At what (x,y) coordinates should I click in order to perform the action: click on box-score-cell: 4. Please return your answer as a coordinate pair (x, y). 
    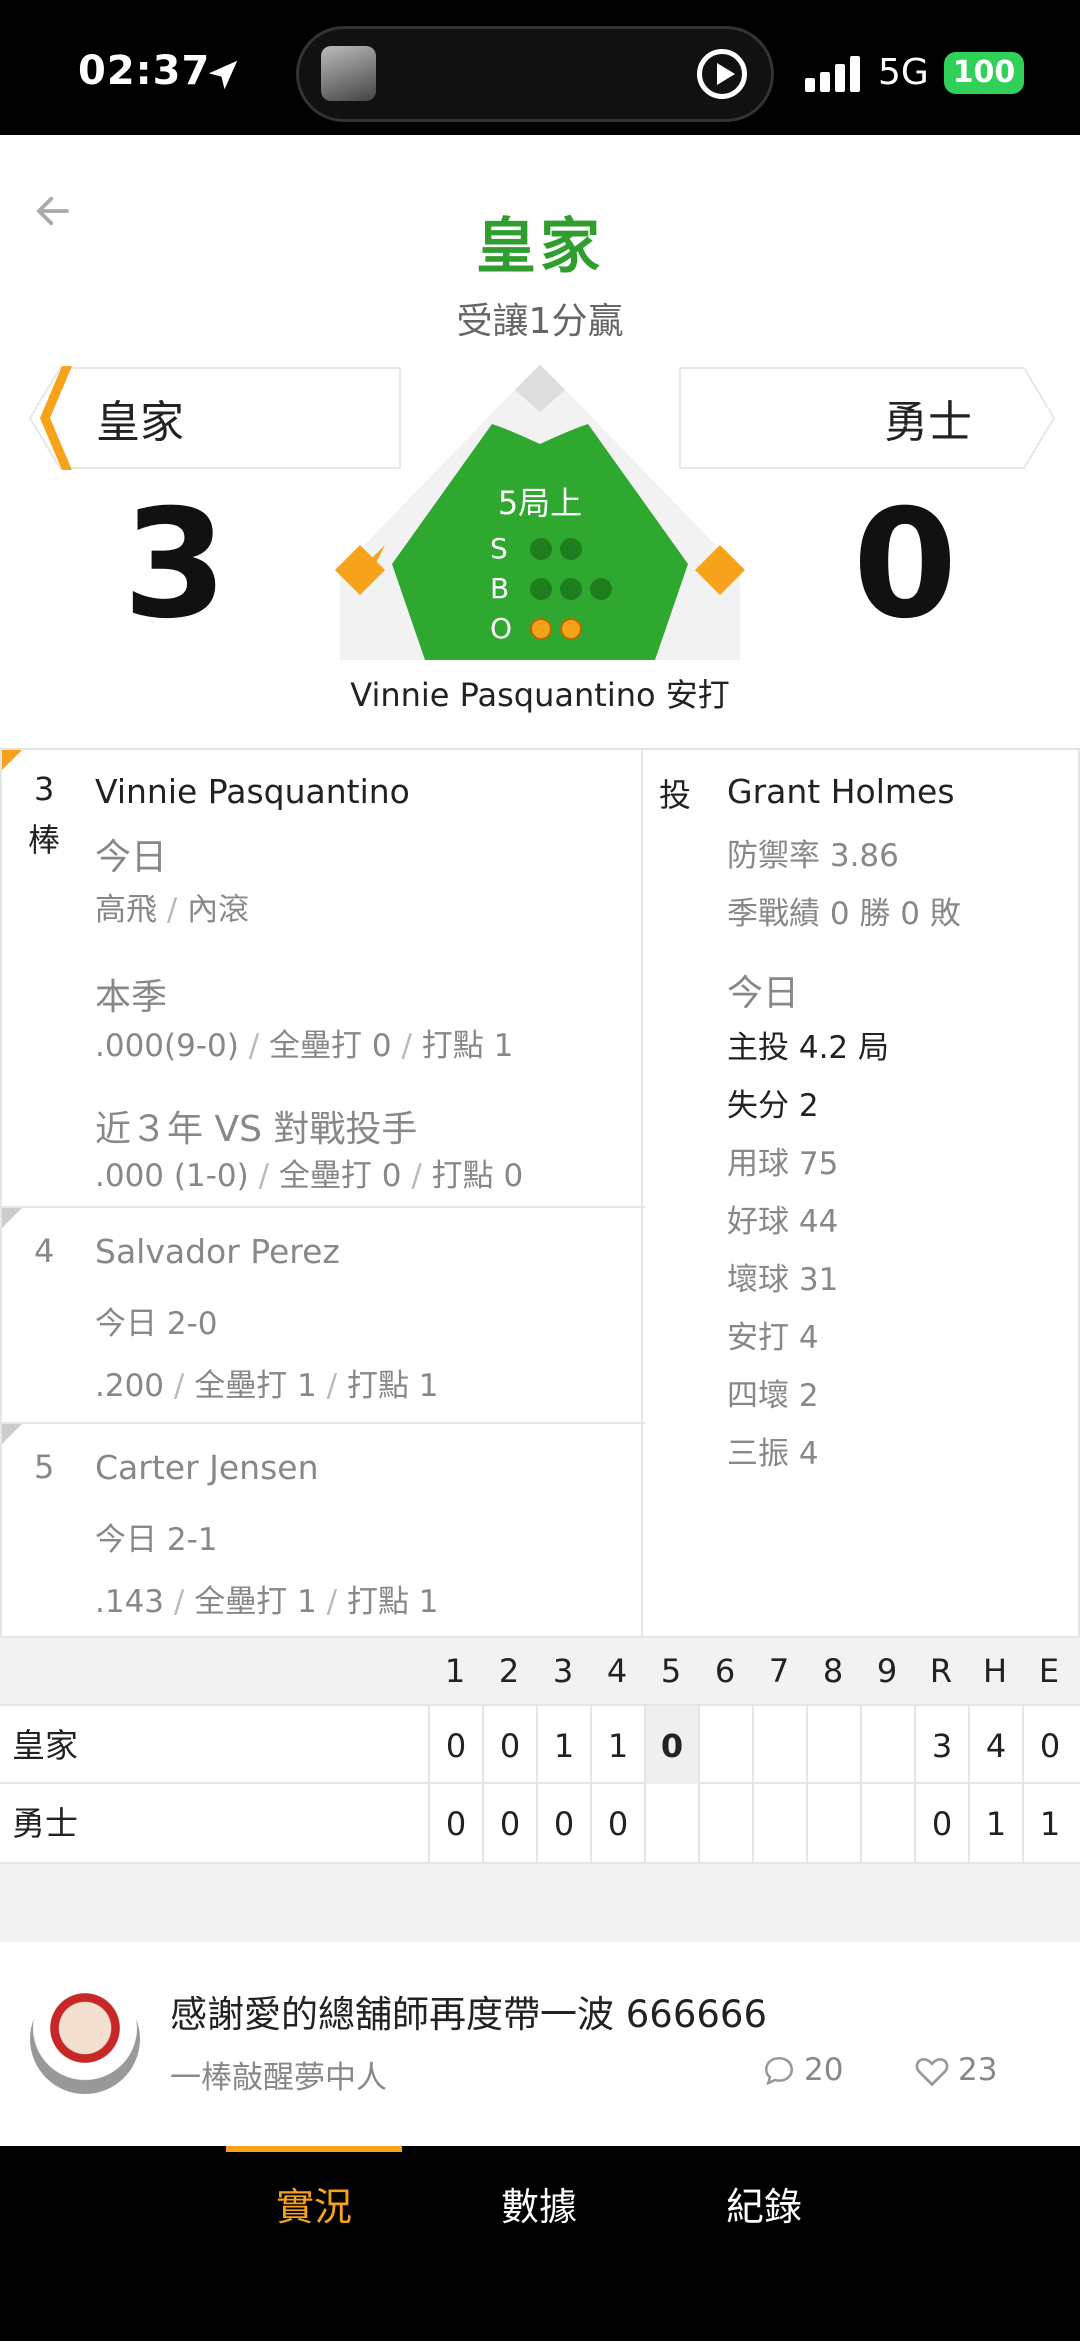
    Looking at the image, I should click on (995, 1746).